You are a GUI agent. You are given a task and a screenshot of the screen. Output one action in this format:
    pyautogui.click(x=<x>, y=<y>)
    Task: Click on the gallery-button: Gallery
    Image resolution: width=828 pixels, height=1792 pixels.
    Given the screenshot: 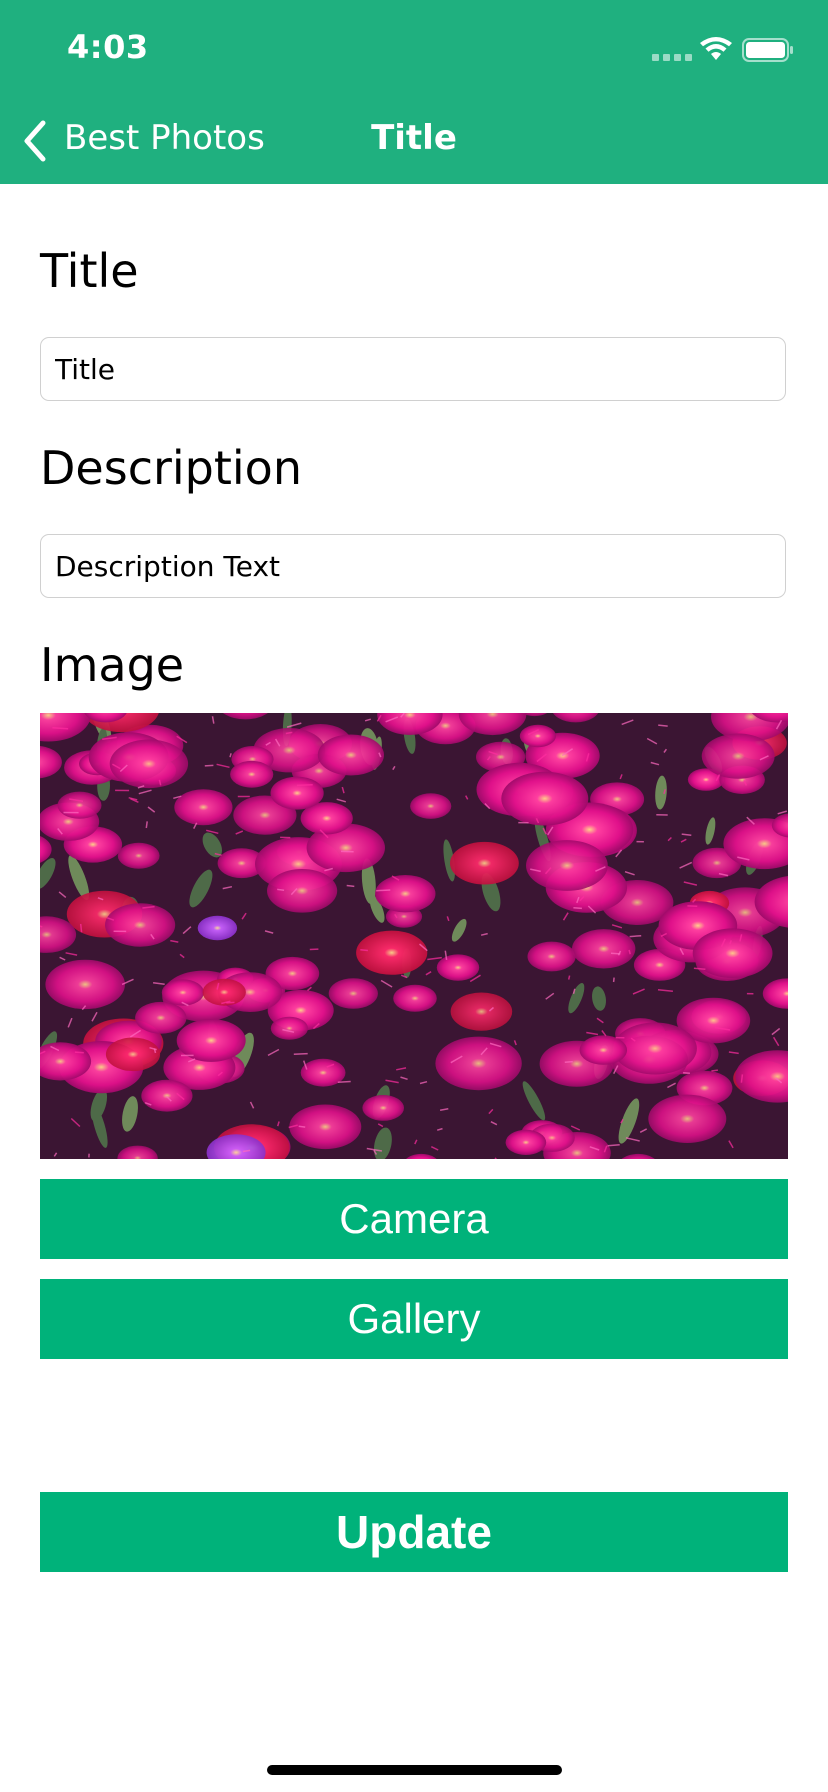 What is the action you would take?
    pyautogui.click(x=414, y=1319)
    